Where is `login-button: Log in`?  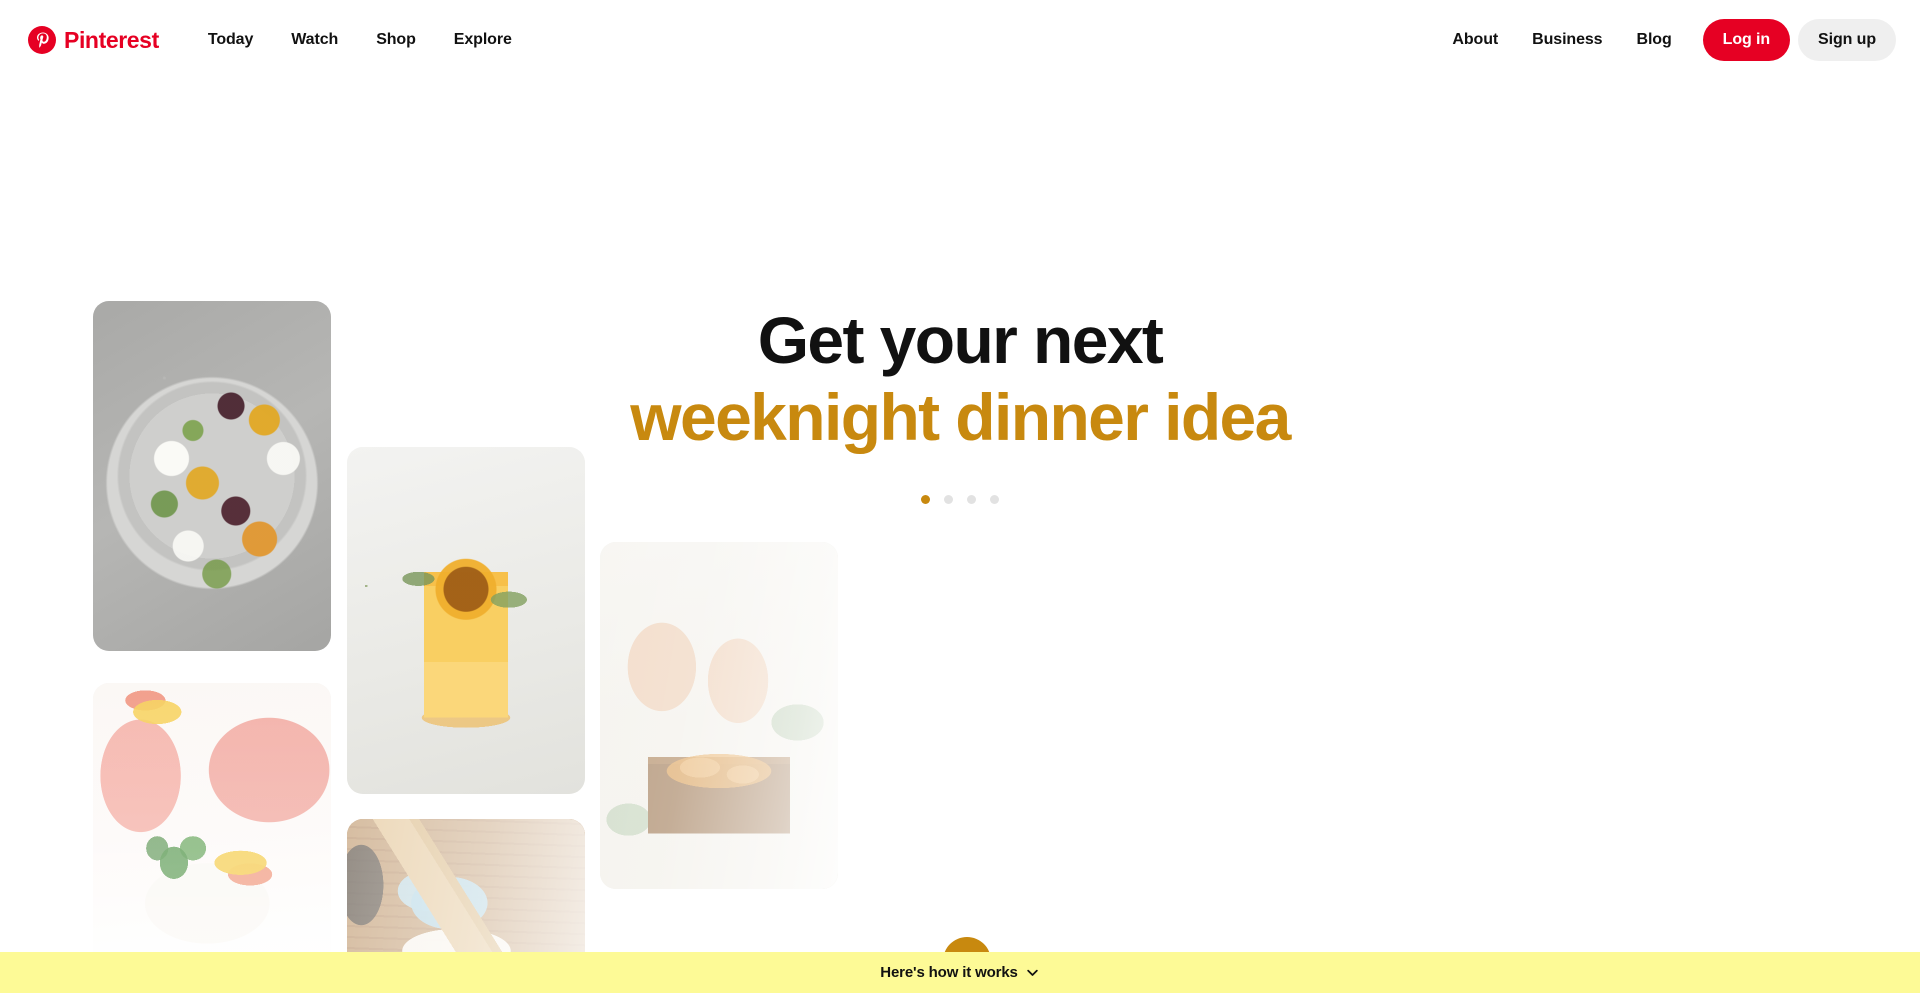 login-button: Log in is located at coordinates (1746, 40).